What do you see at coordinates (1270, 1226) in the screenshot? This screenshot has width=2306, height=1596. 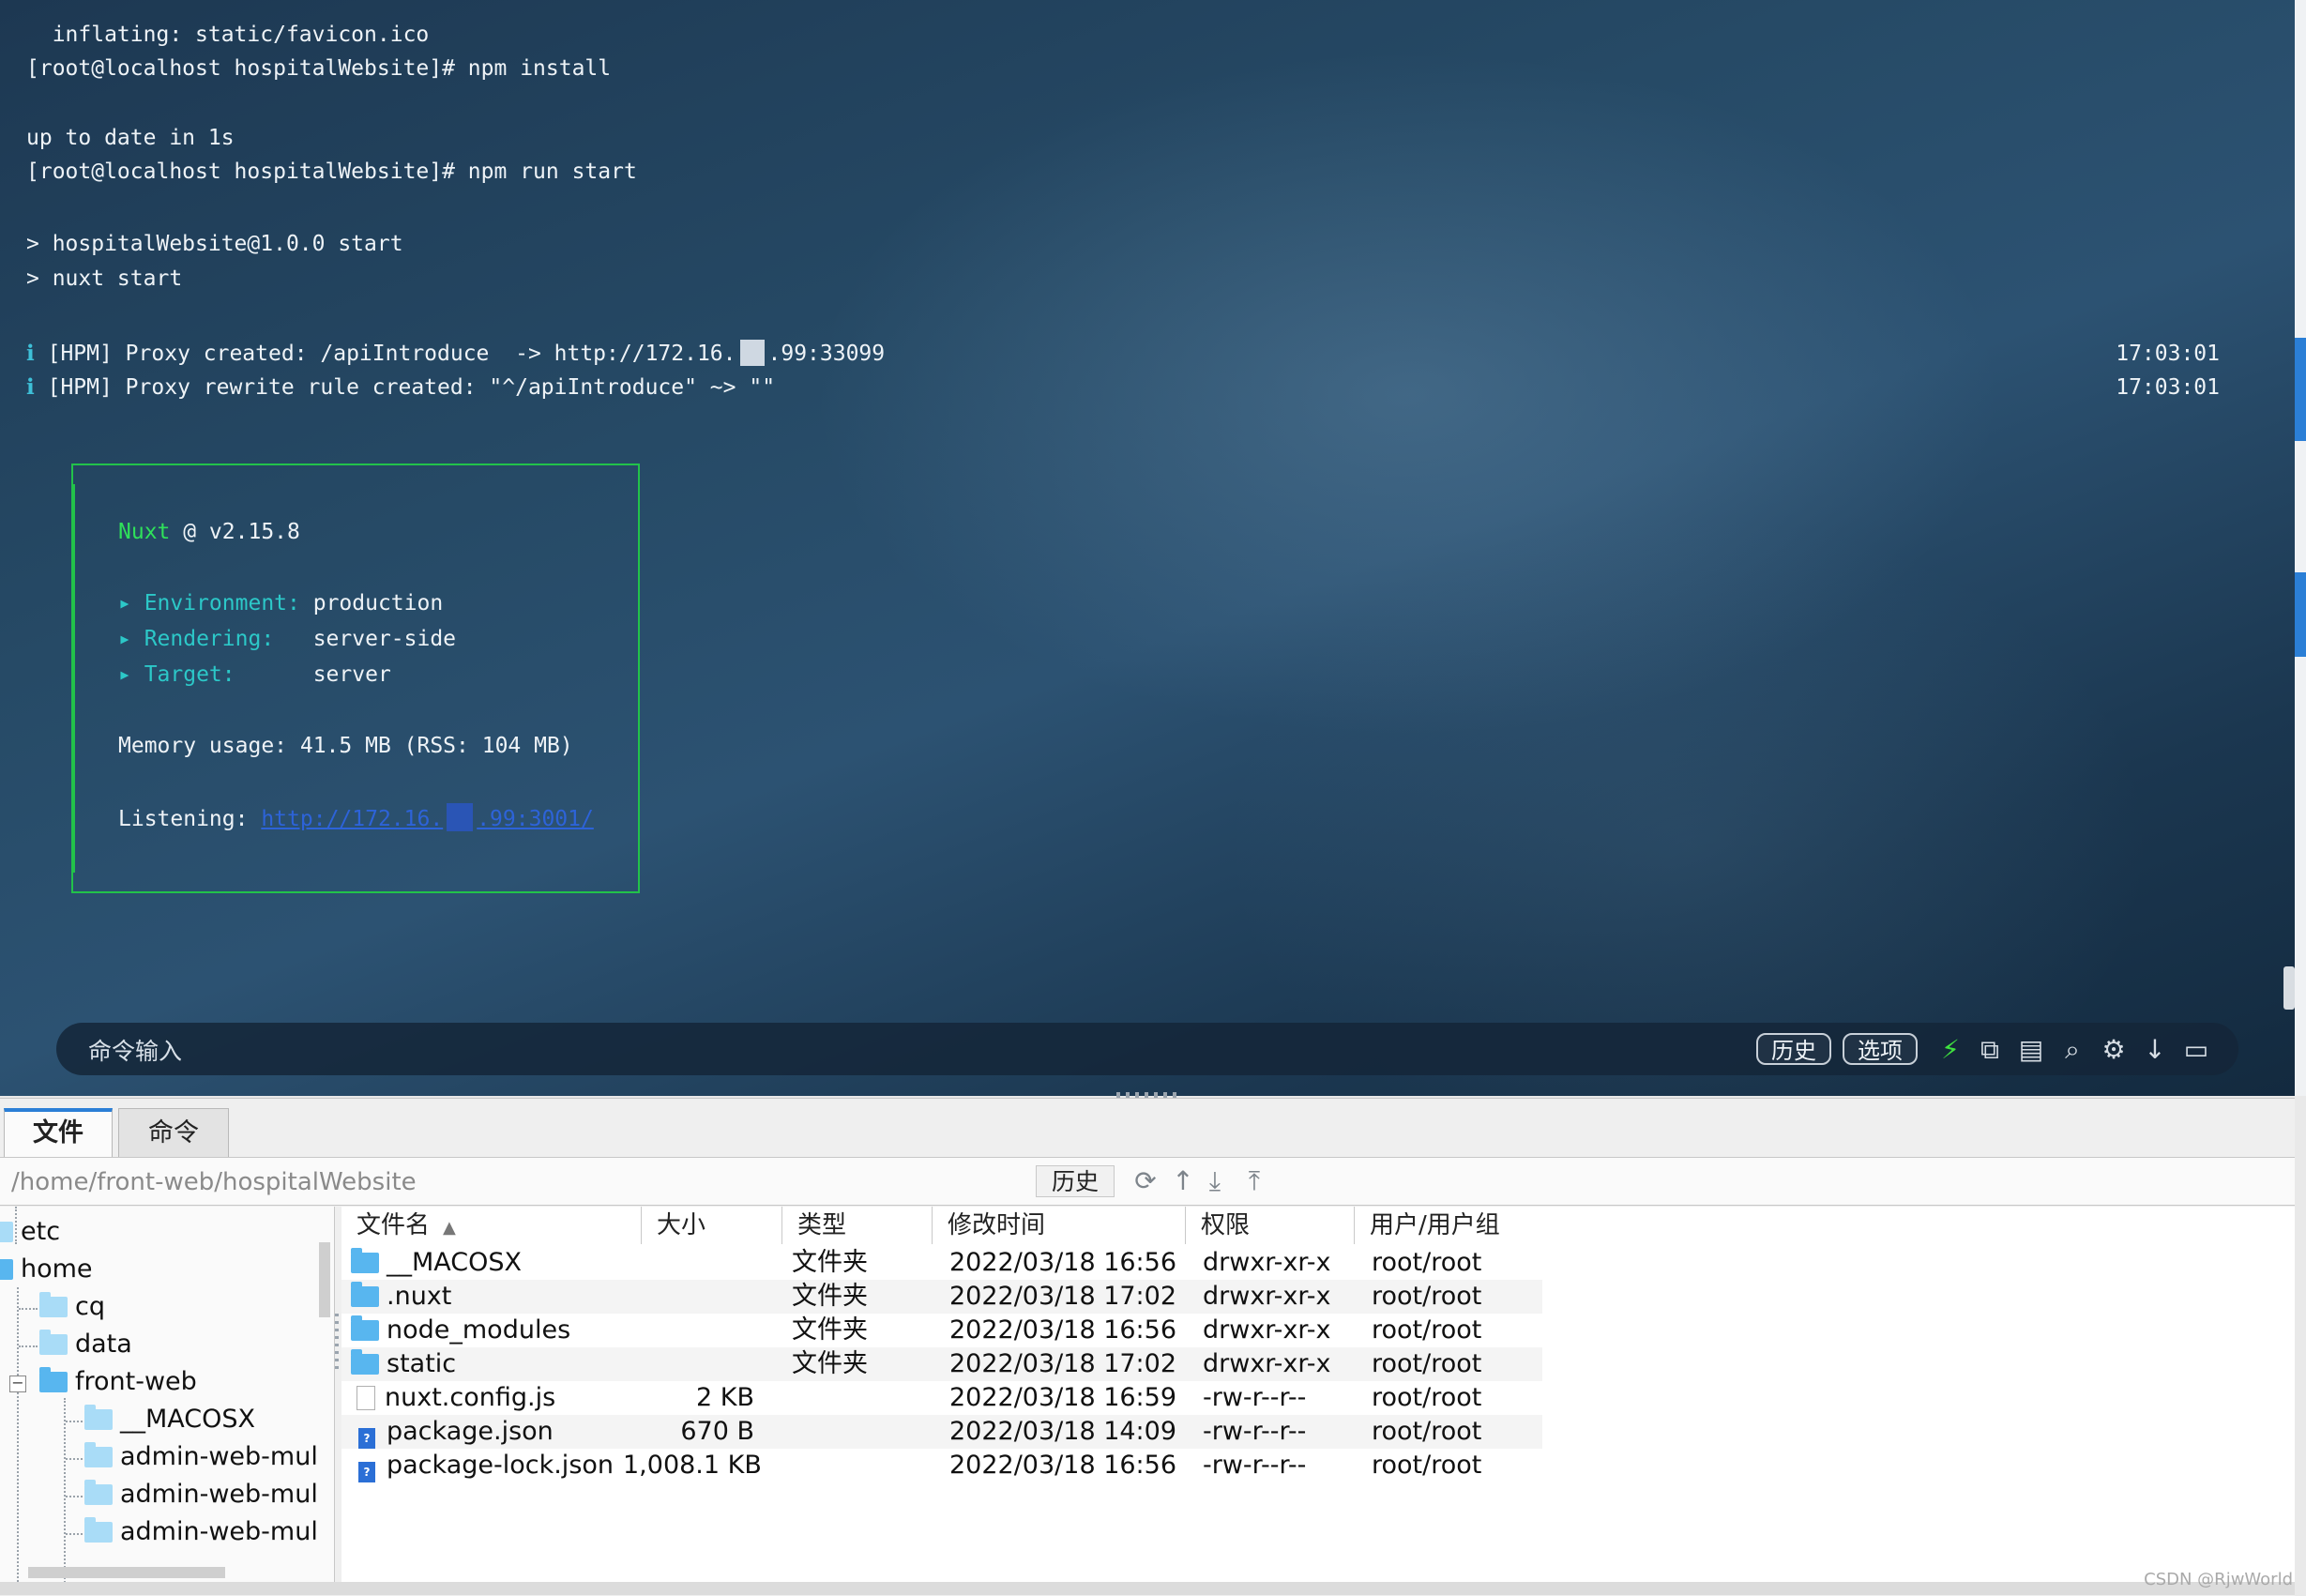 I see `column-header-permissions: 权限` at bounding box center [1270, 1226].